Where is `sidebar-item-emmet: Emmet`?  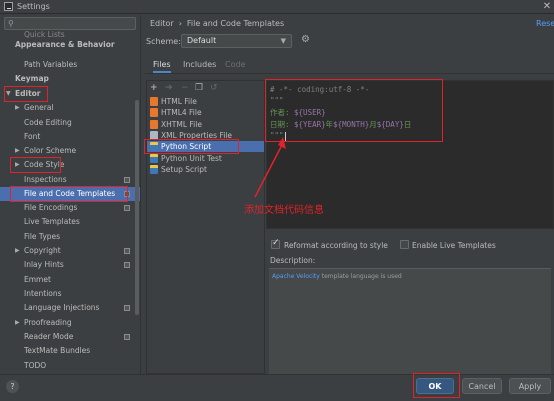
sidebar-item-emmet: Emmet is located at coordinates (70, 280).